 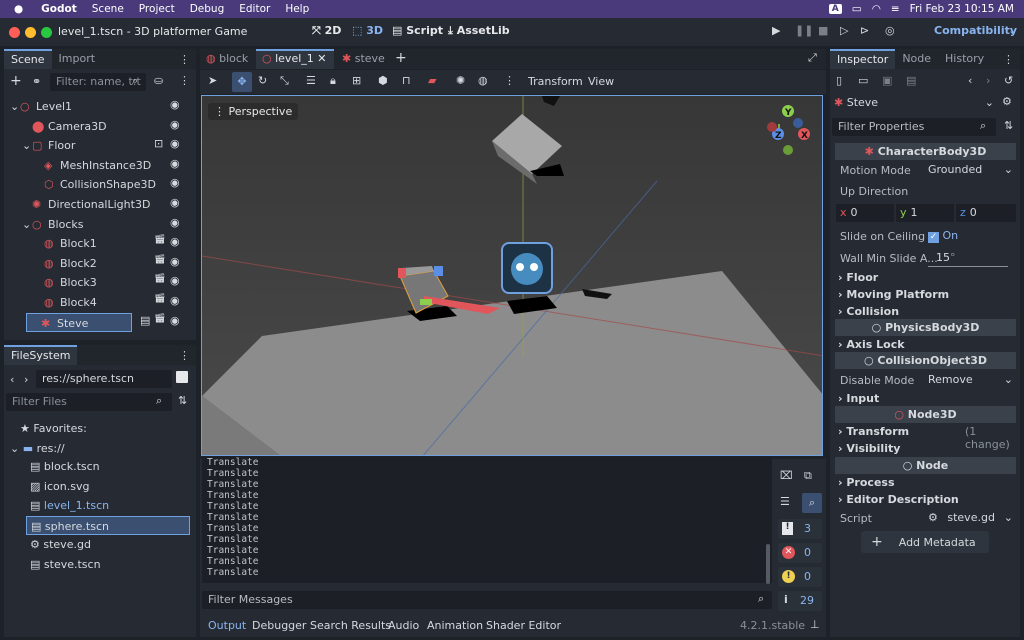 What do you see at coordinates (16, 81) in the screenshot?
I see `add-node-icon: +` at bounding box center [16, 81].